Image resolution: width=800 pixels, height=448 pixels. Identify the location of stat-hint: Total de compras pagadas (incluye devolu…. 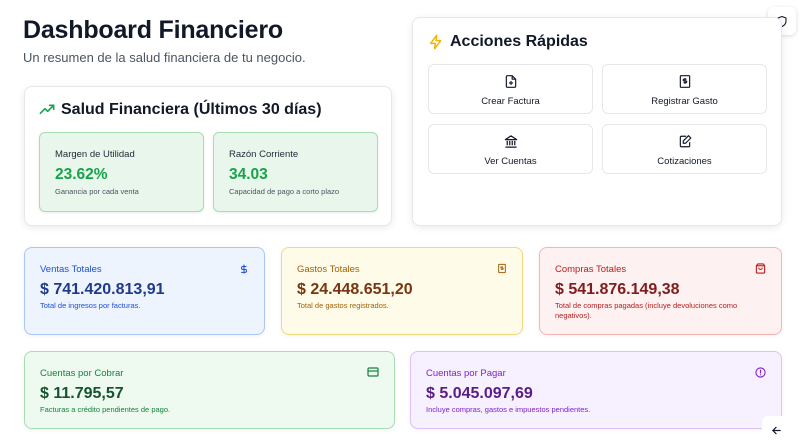
(646, 310).